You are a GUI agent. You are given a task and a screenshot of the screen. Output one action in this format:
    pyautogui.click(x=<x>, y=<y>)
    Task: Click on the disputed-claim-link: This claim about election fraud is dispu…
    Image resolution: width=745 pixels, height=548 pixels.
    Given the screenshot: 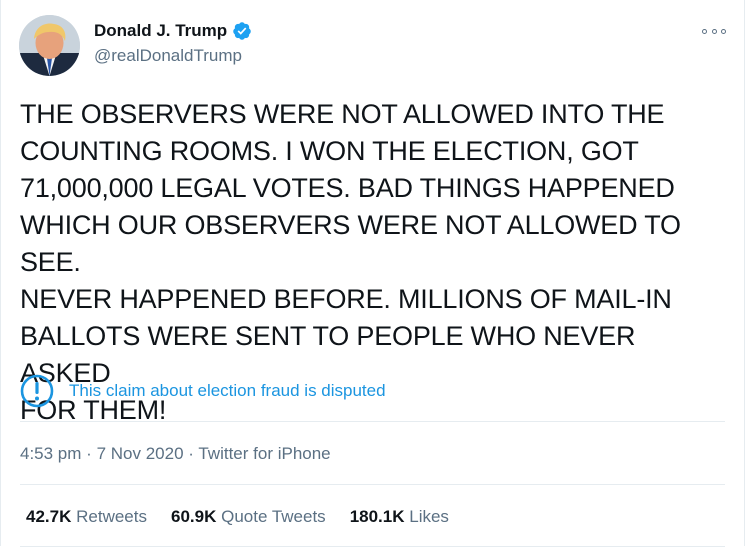 What is the action you would take?
    pyautogui.click(x=227, y=391)
    